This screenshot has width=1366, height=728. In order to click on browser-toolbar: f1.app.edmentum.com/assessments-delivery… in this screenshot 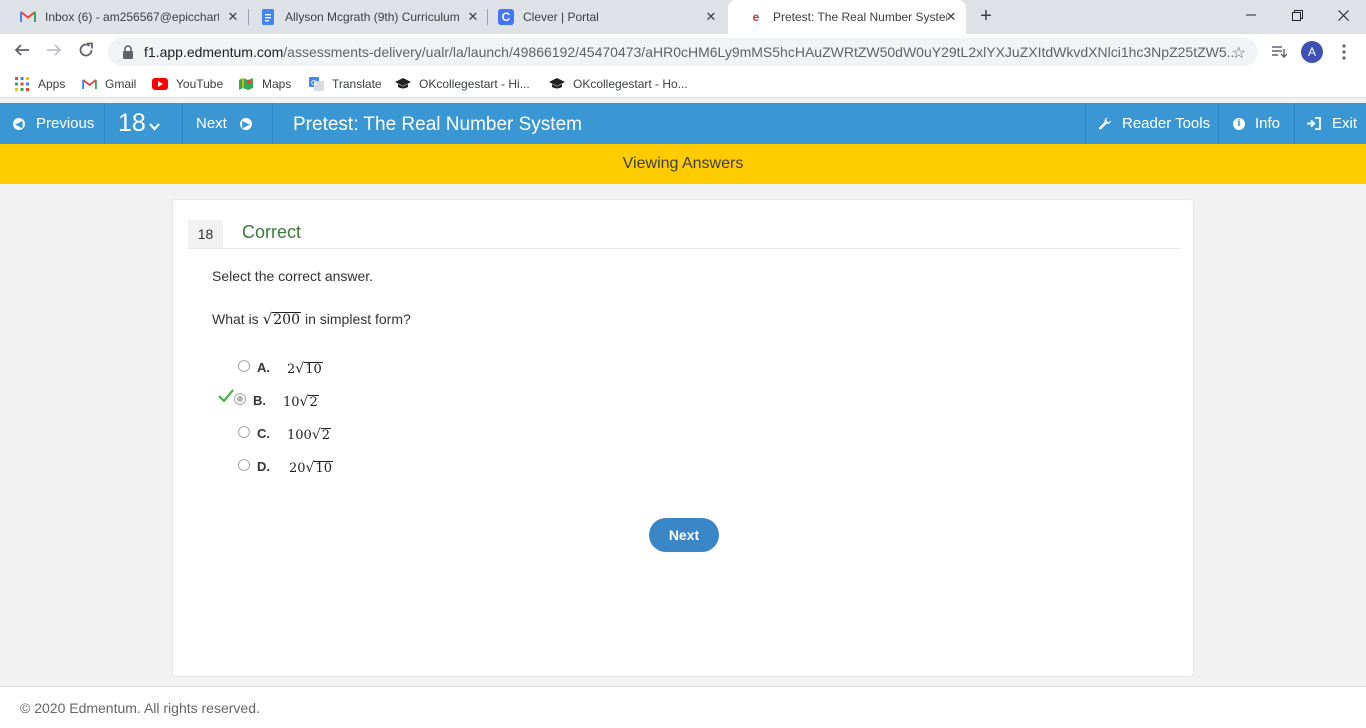, I will do `click(683, 52)`.